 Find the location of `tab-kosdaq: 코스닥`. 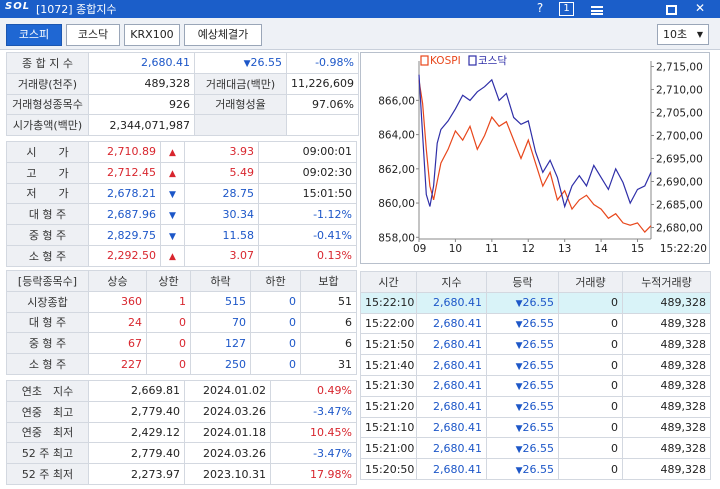

tab-kosdaq: 코스닥 is located at coordinates (93, 35).